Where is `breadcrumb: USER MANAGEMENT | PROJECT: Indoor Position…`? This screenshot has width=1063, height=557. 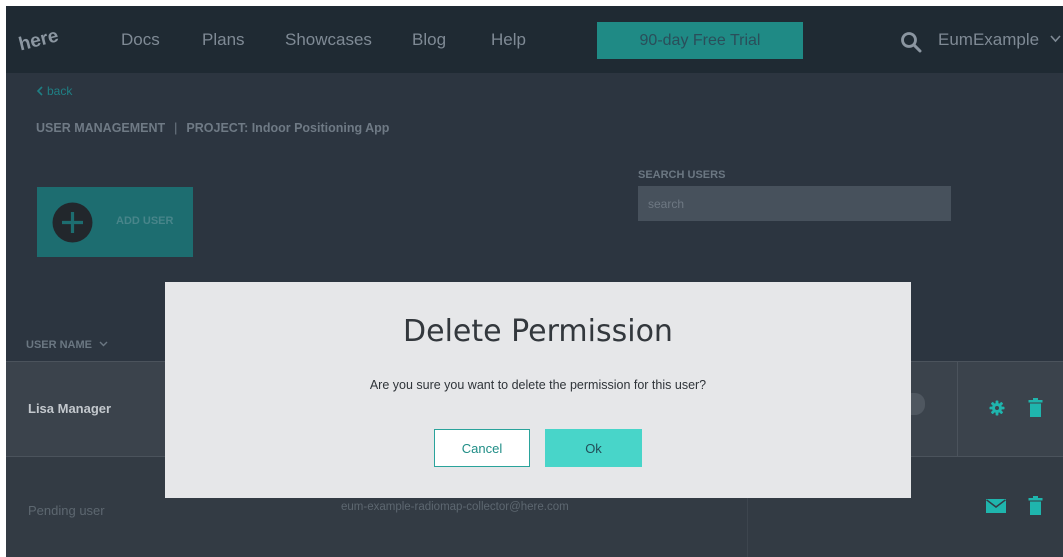 breadcrumb: USER MANAGEMENT | PROJECT: Indoor Position… is located at coordinates (212, 128).